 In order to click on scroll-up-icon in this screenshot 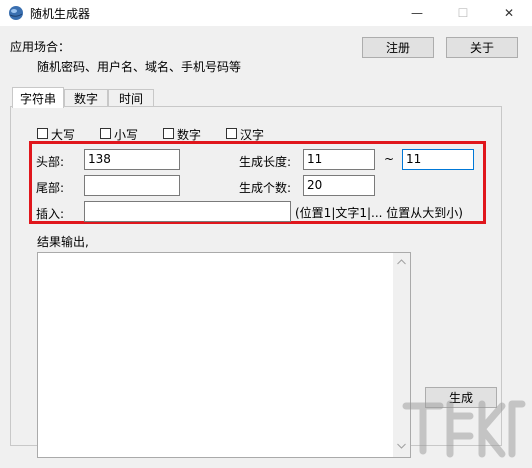, I will do `click(401, 262)`.